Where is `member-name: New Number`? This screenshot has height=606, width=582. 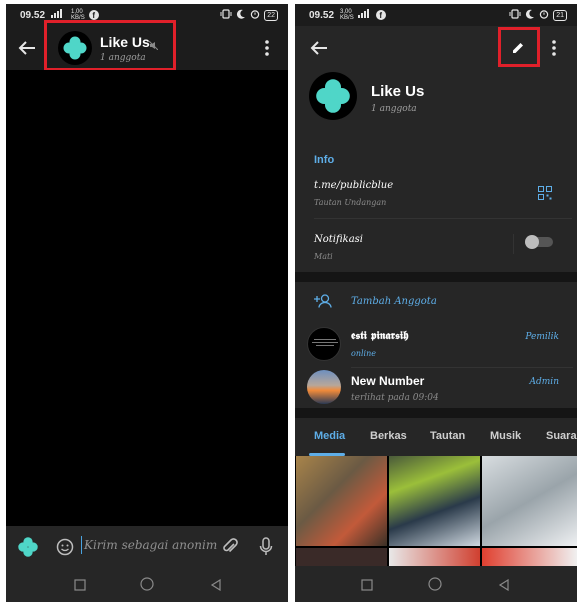
member-name: New Number is located at coordinates (388, 381).